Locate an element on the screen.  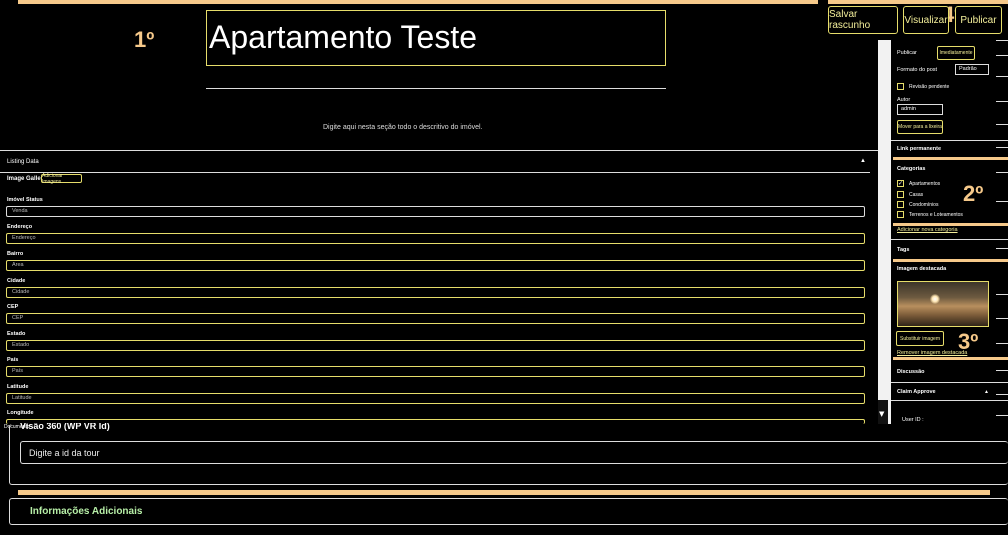
add-images-button: Adicionar Imagens is located at coordinates (61, 179).